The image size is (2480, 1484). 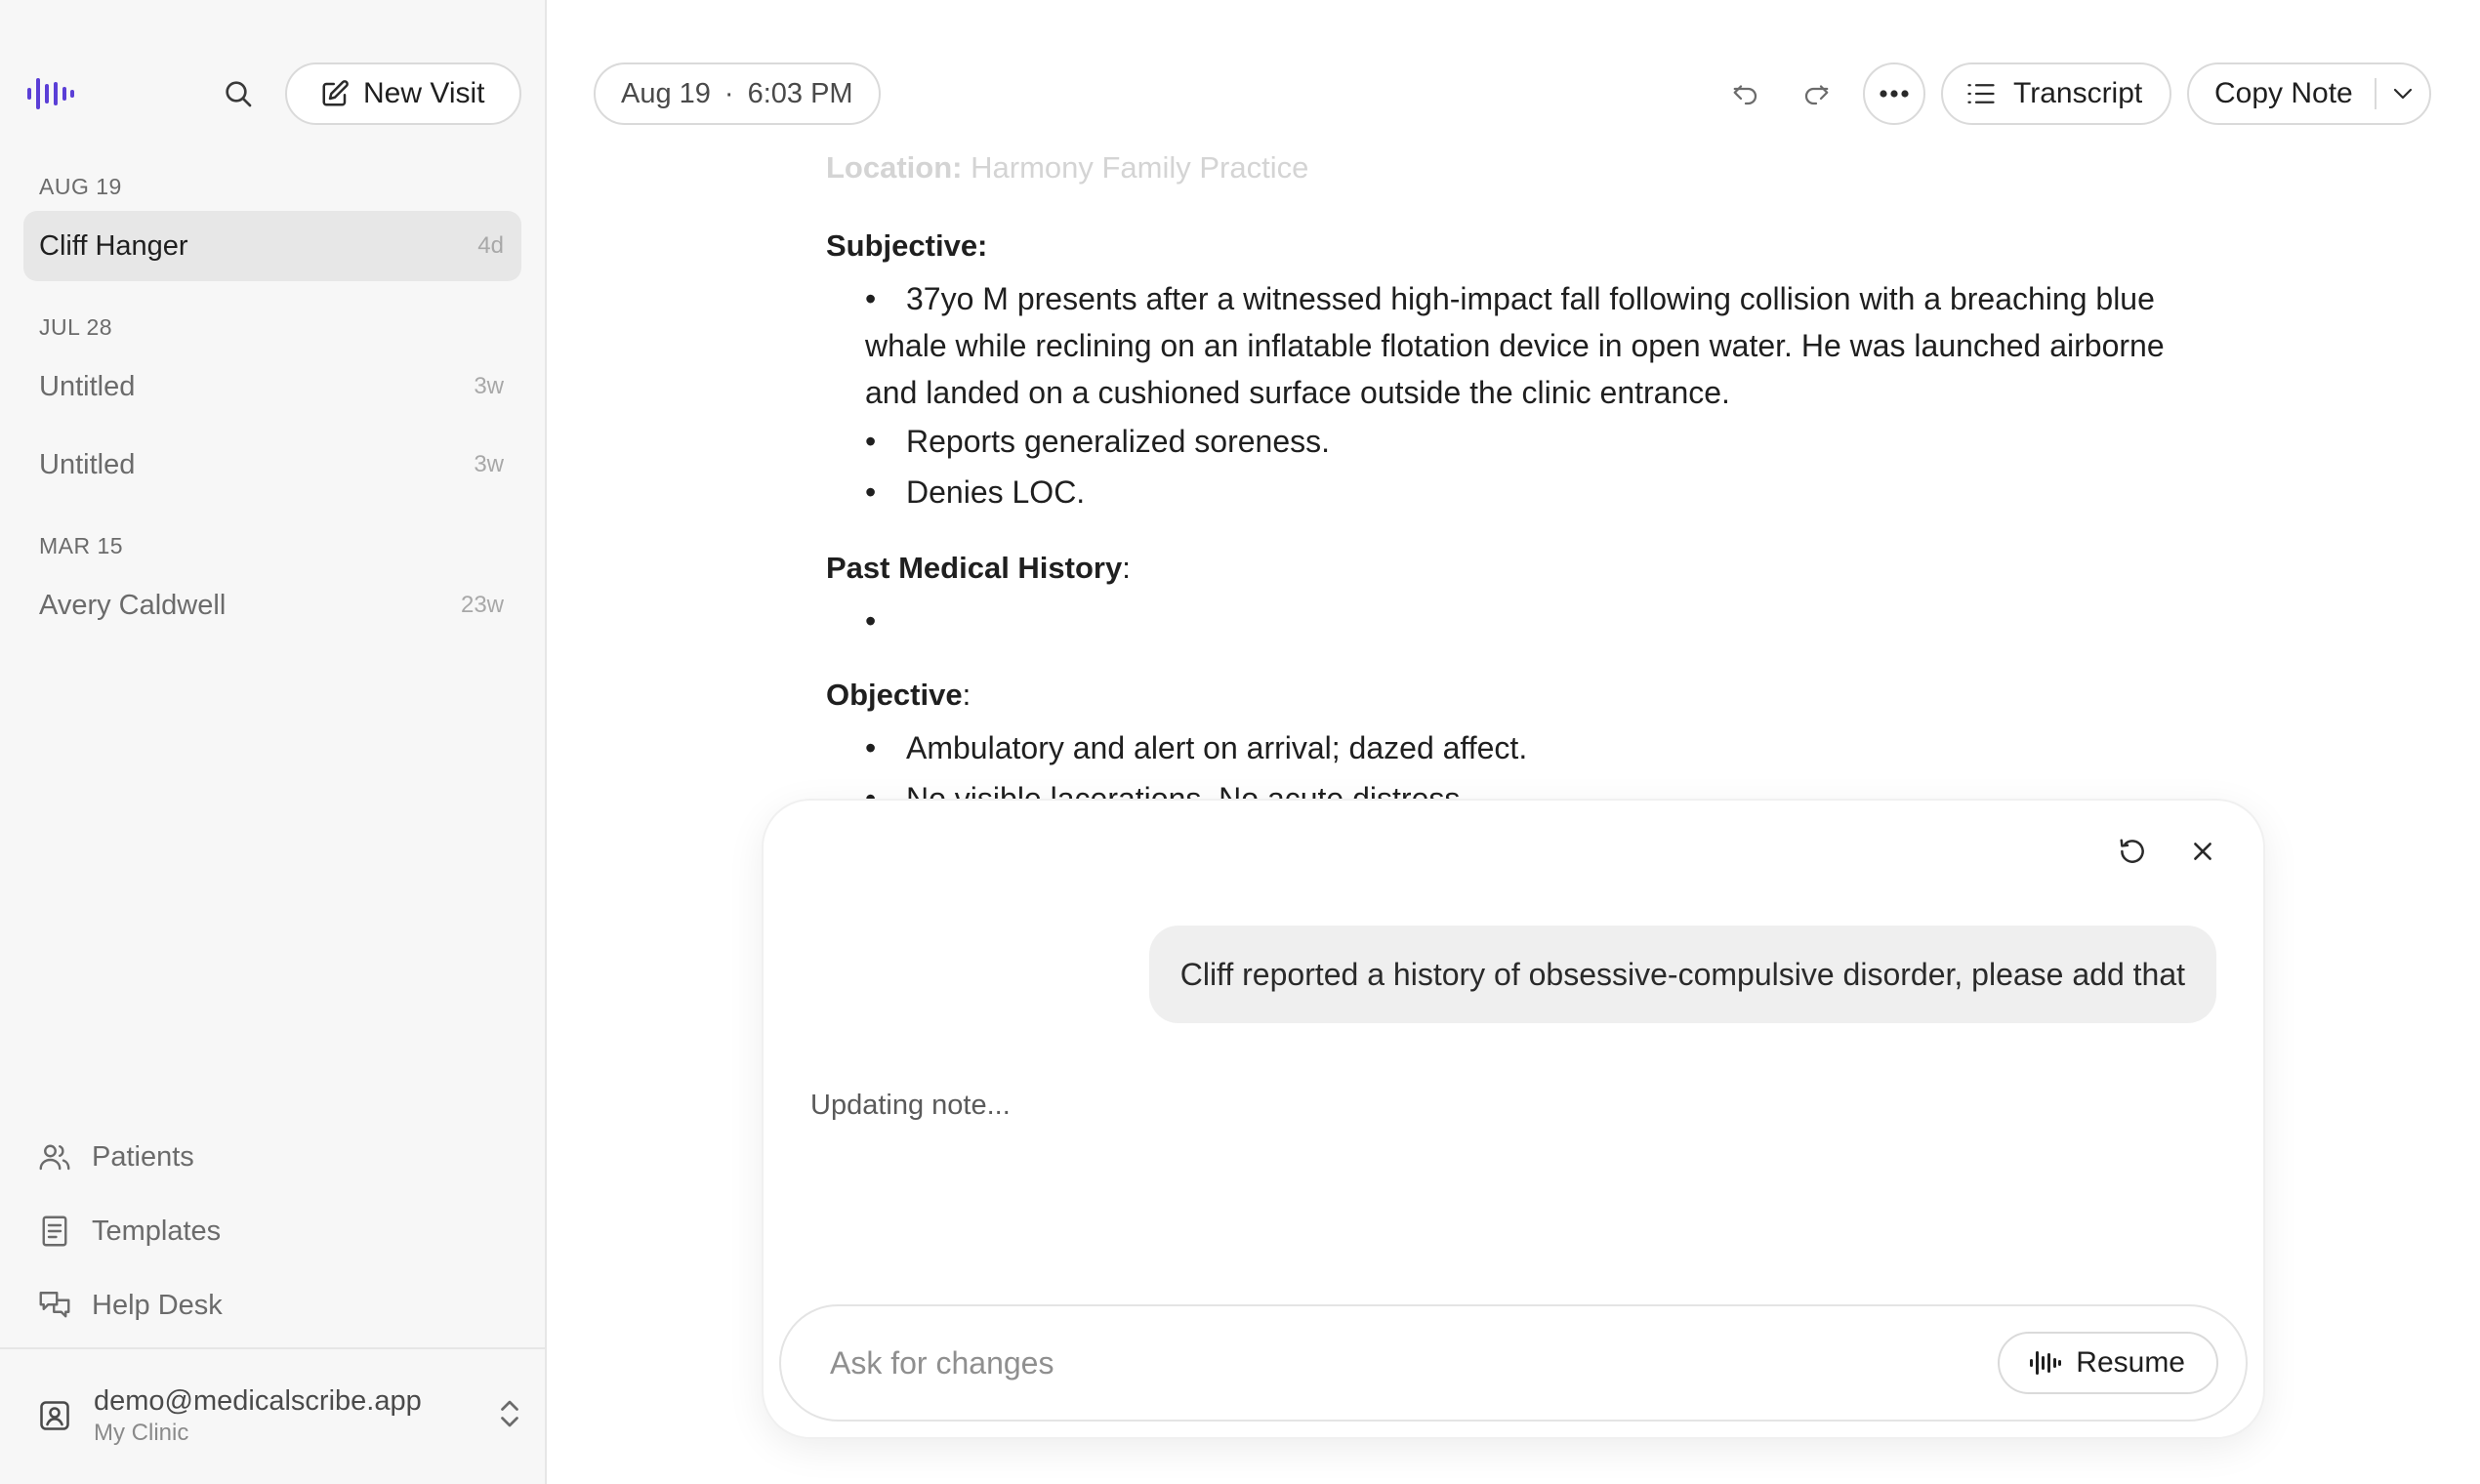 I want to click on visit-item-cliff-hanger: Cliff Hanger 4d, so click(x=272, y=246).